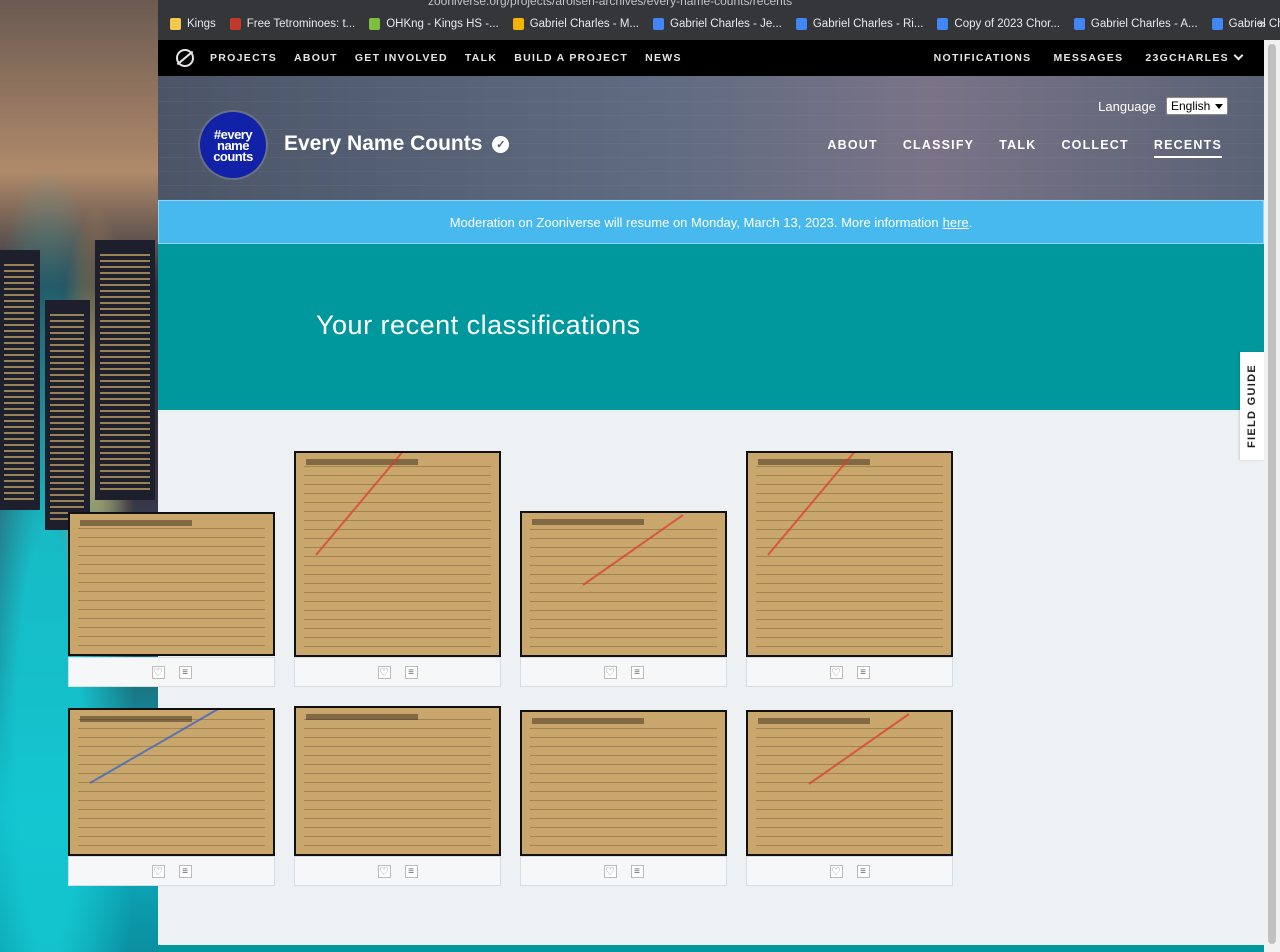 This screenshot has height=952, width=1280. Describe the element at coordinates (852, 148) in the screenshot. I see `project-nav-about: ABOUT` at that location.